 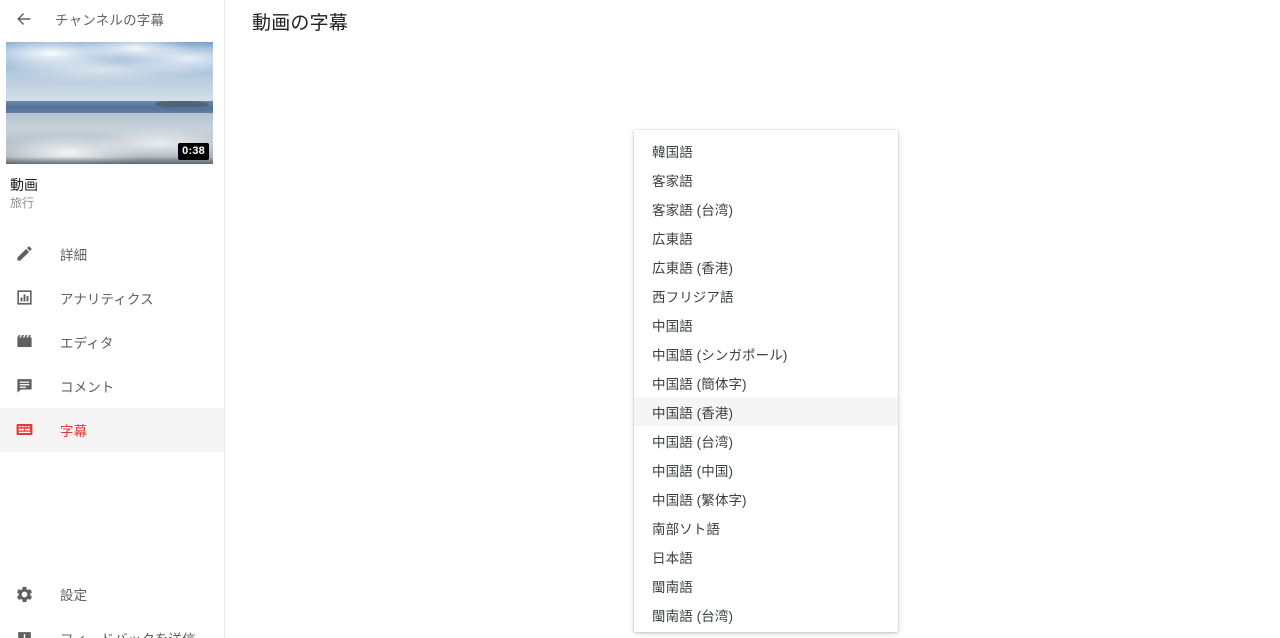 I want to click on dropdown-option: 韓国語, so click(x=766, y=150).